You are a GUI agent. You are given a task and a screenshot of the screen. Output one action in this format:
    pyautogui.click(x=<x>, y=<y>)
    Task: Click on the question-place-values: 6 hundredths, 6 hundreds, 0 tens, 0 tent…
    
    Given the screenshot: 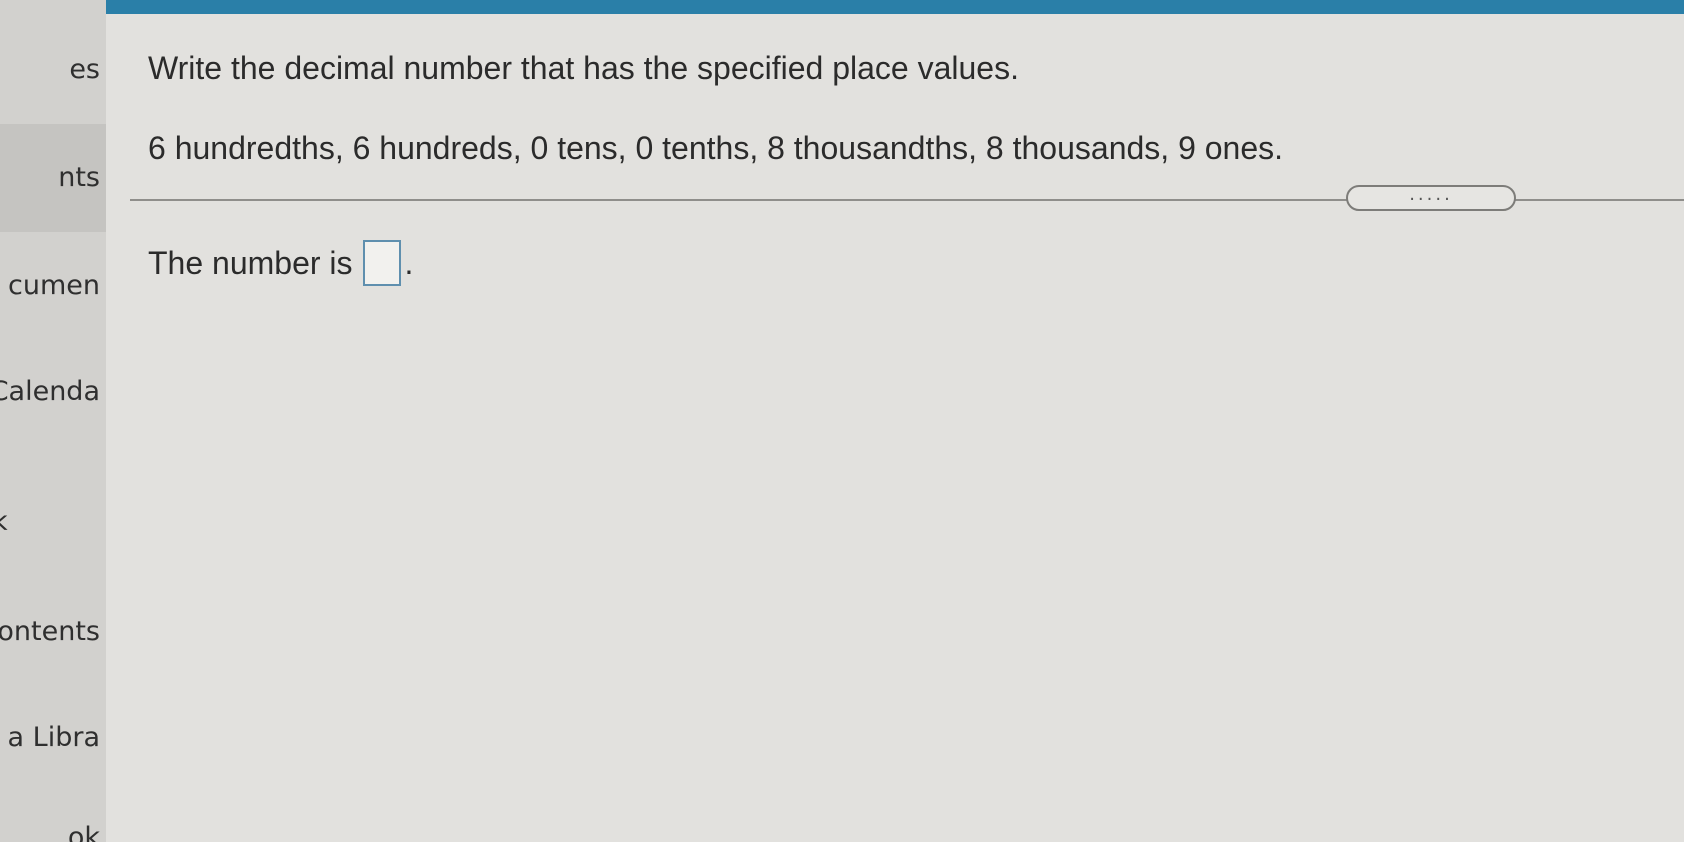 What is the action you would take?
    pyautogui.click(x=716, y=148)
    